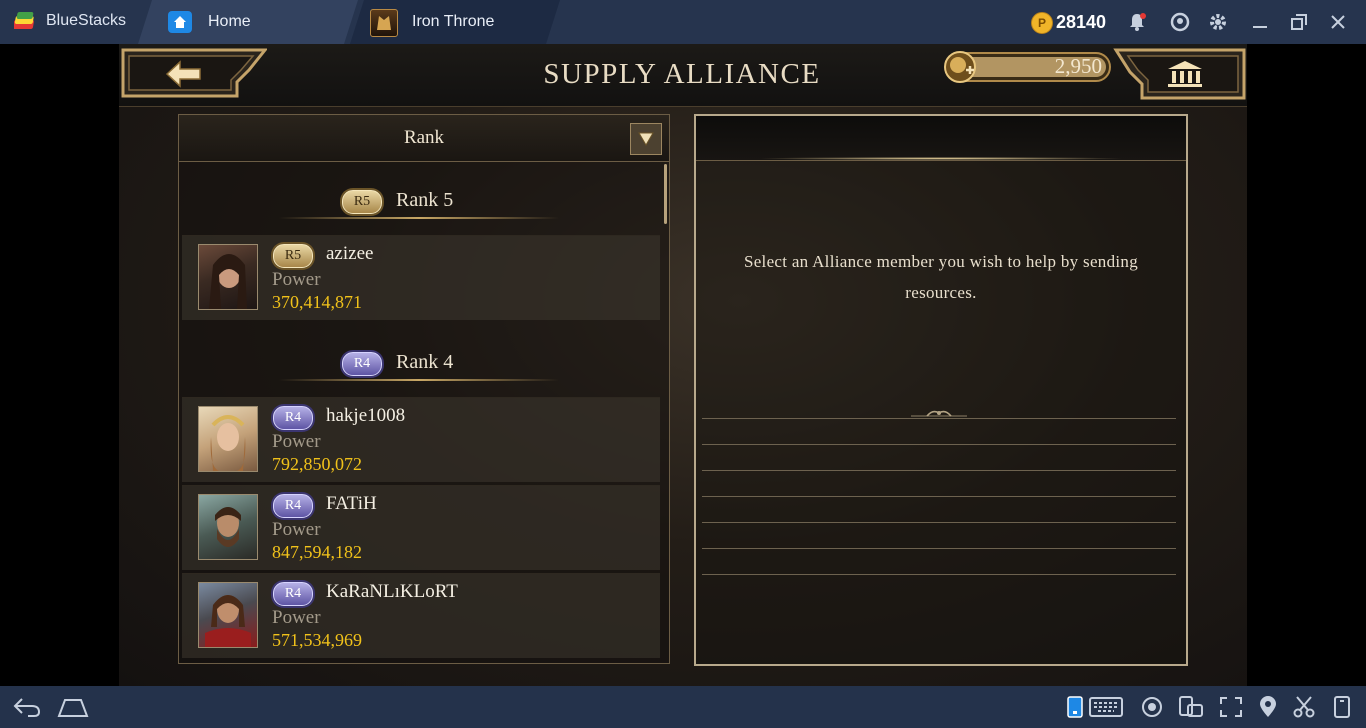  I want to click on eye-view-icon, so click(1152, 707).